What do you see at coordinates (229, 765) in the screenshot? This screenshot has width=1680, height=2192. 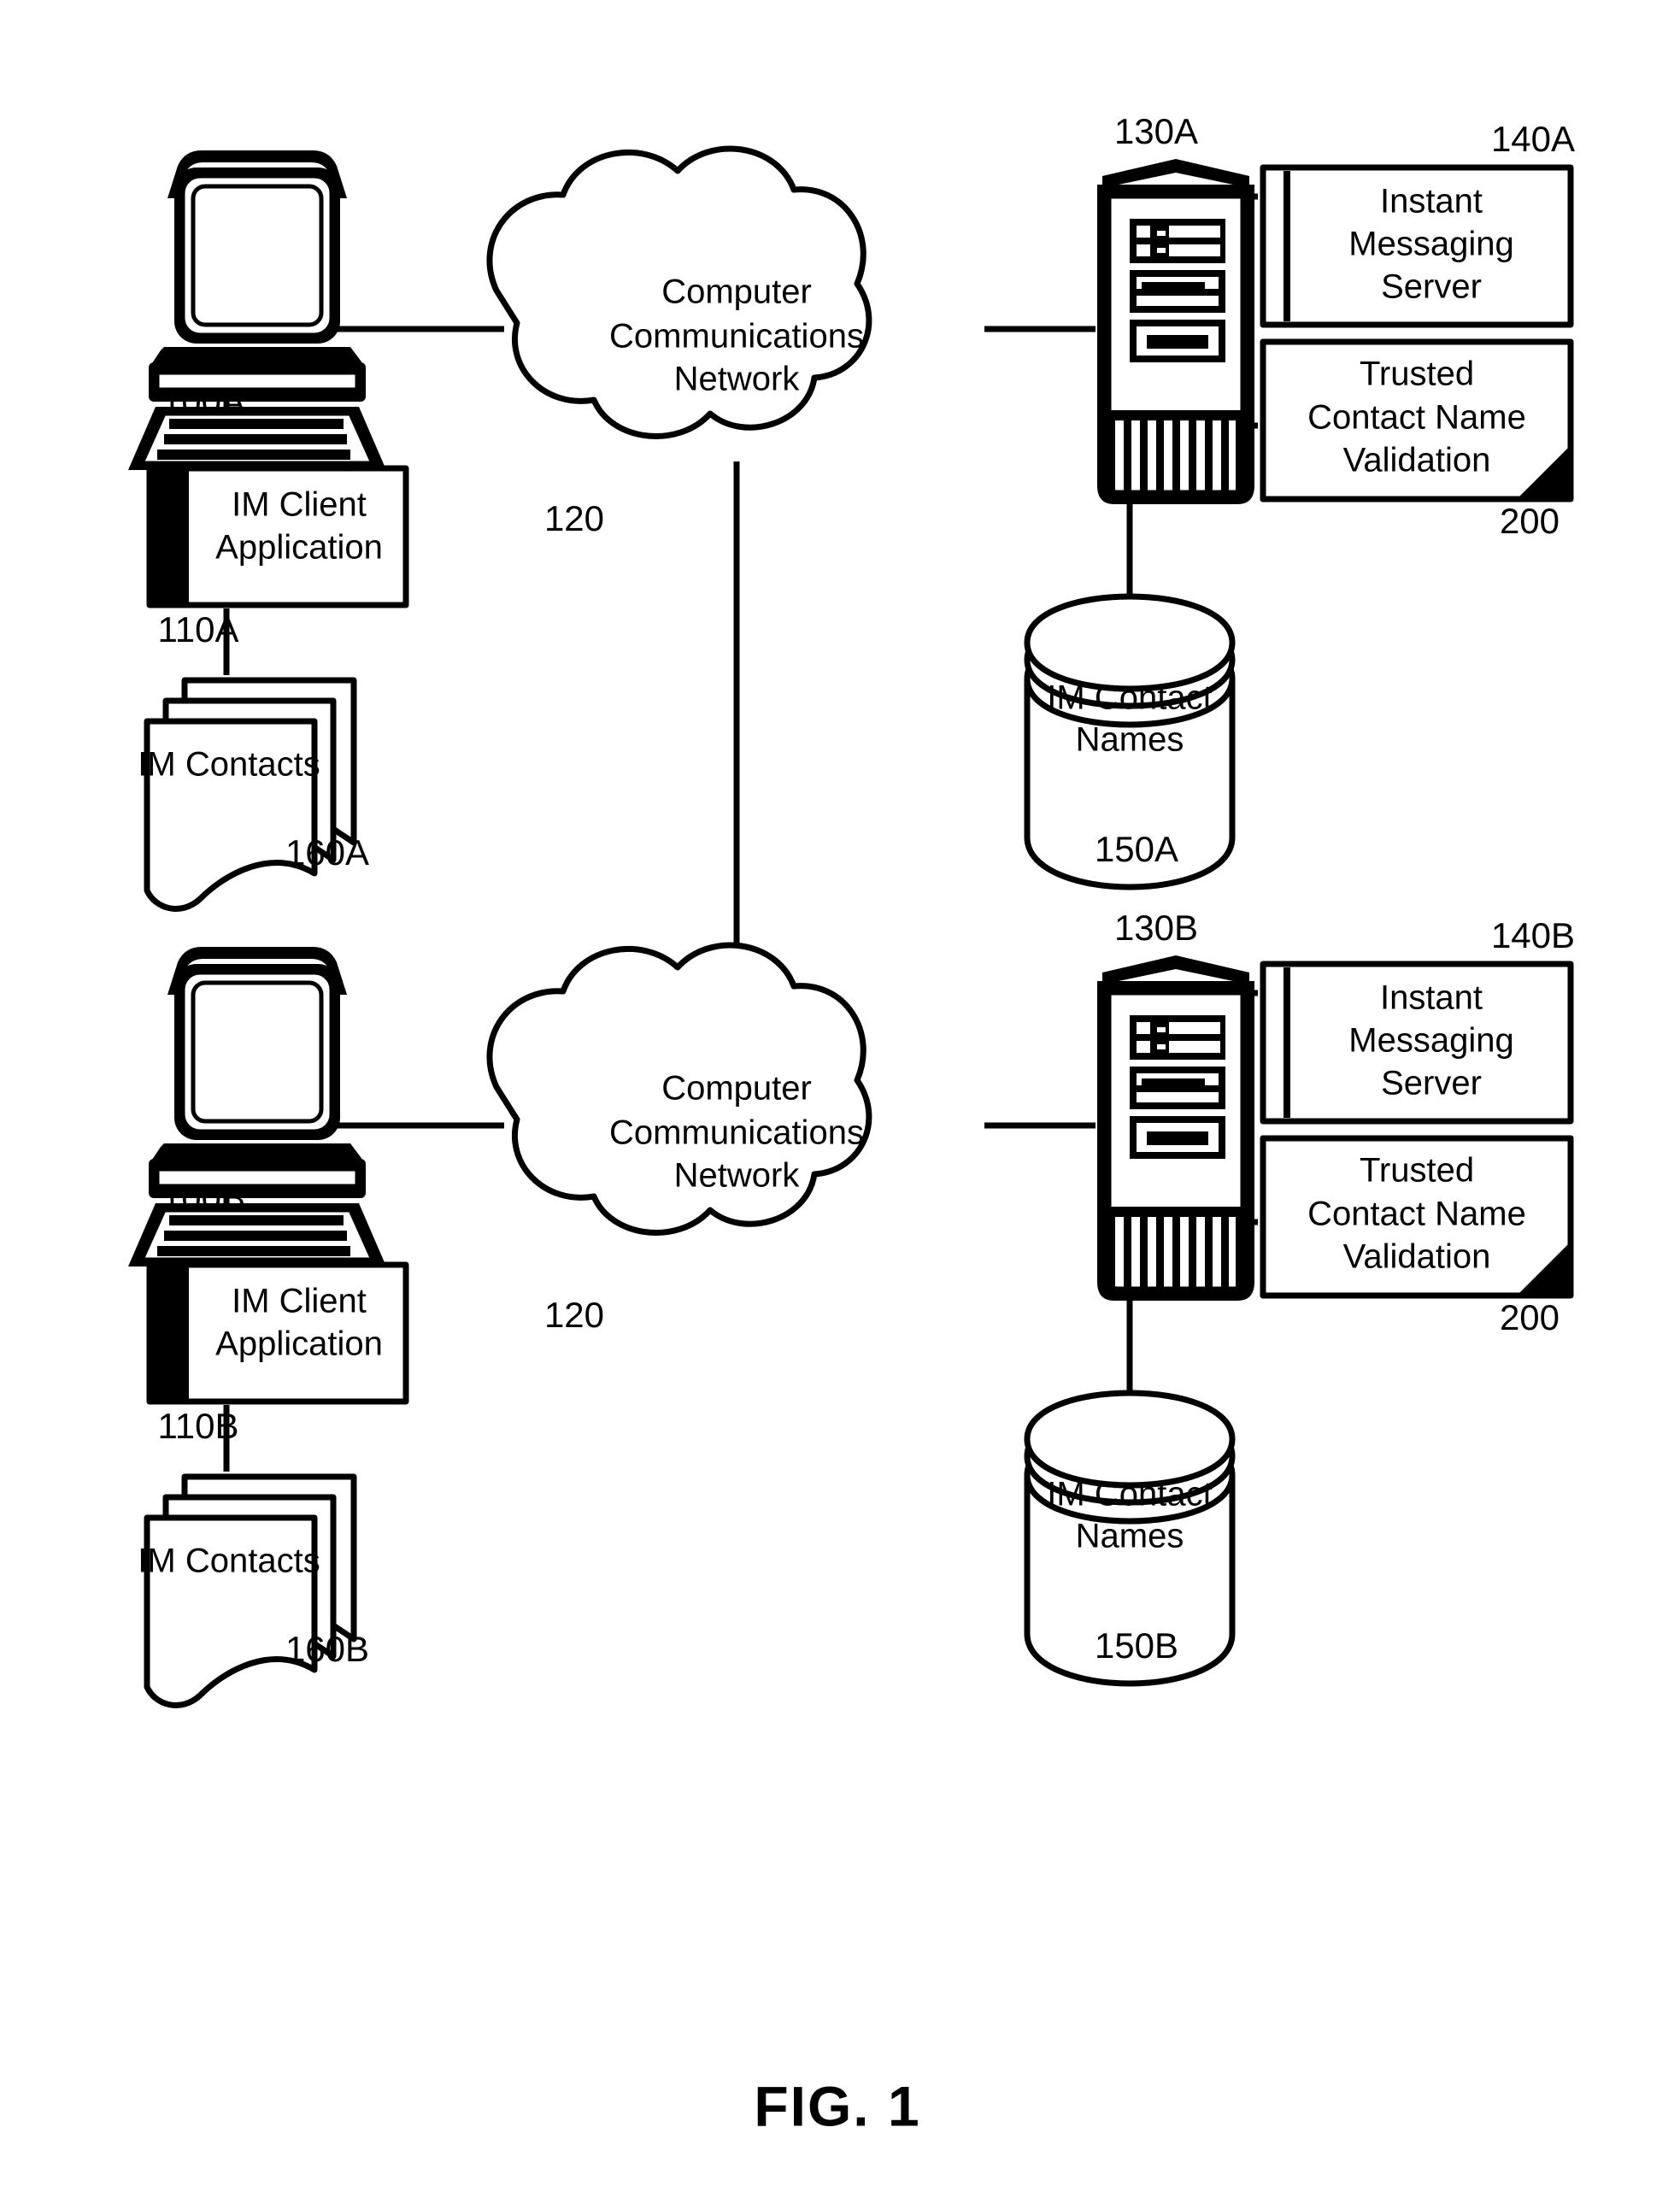 I see `im-contacts-label-upper: IM Contacts` at bounding box center [229, 765].